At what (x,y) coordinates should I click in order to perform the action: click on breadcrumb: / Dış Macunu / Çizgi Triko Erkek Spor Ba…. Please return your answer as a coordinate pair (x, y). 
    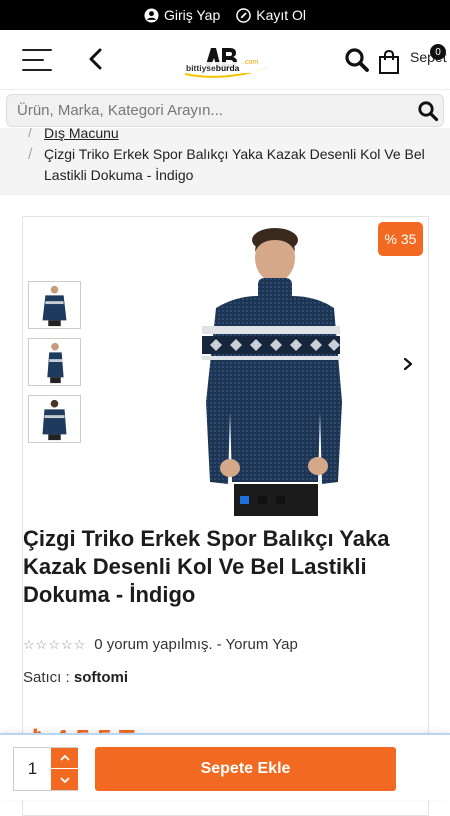
    Looking at the image, I should click on (225, 161).